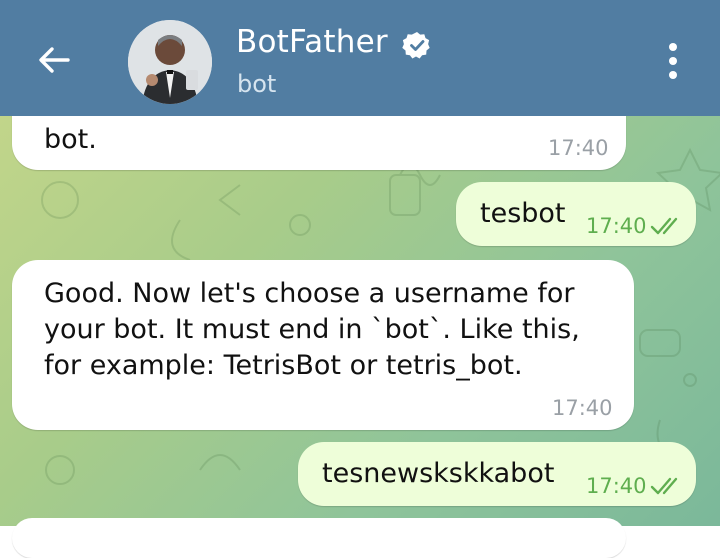 Image resolution: width=720 pixels, height=558 pixels. I want to click on chat-title: BotFather, so click(312, 42).